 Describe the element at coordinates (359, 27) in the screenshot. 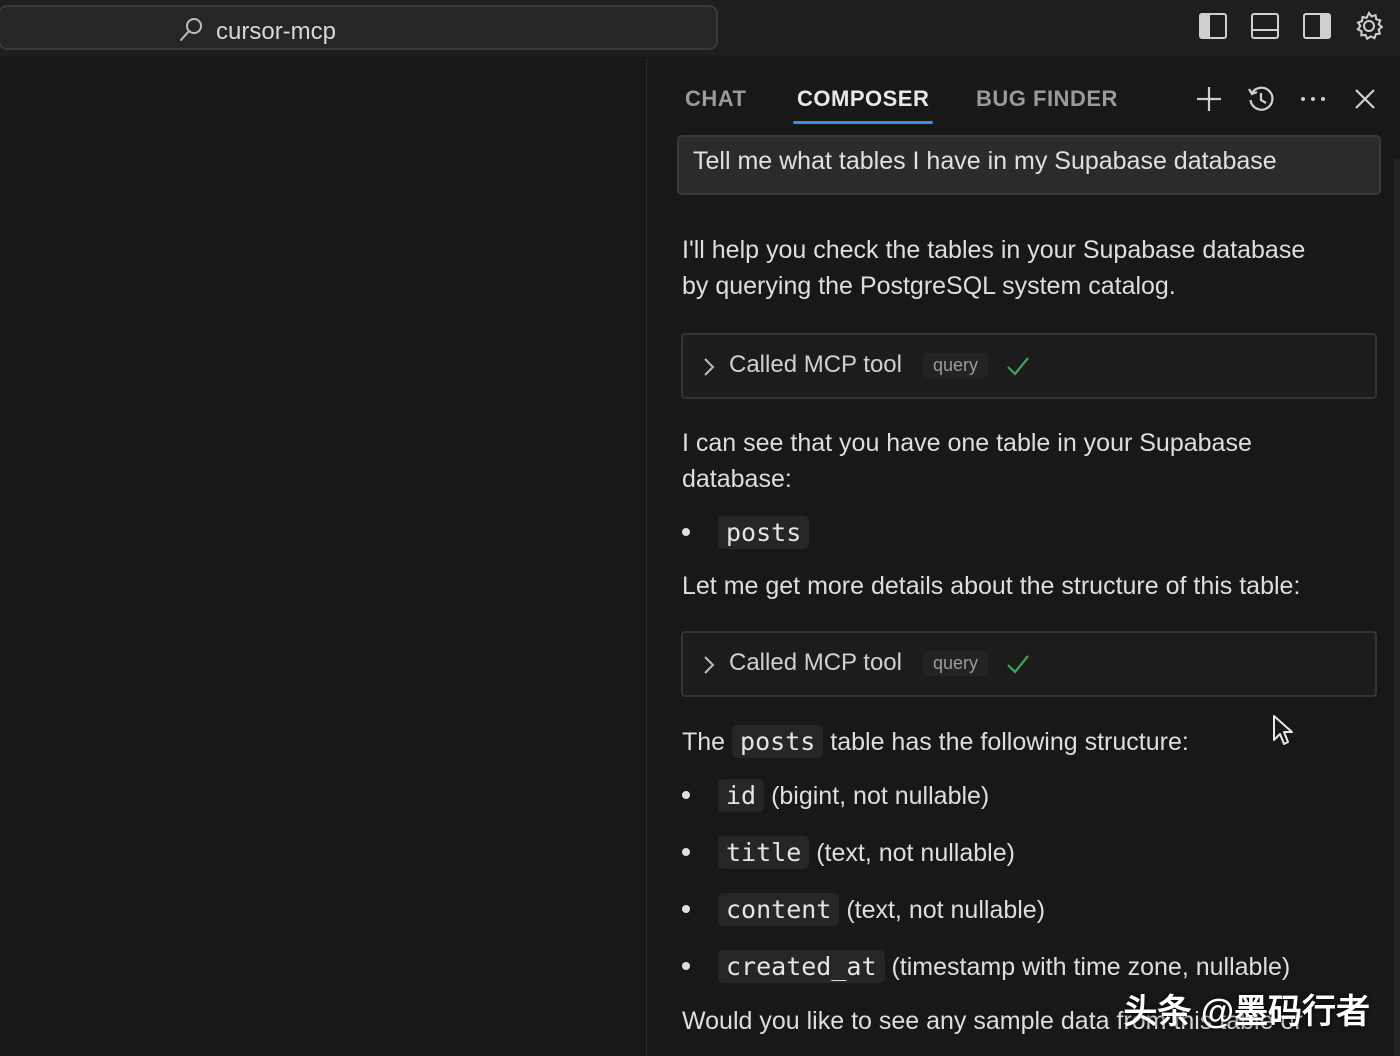

I see `command-center-search: cursor-mcp` at that location.